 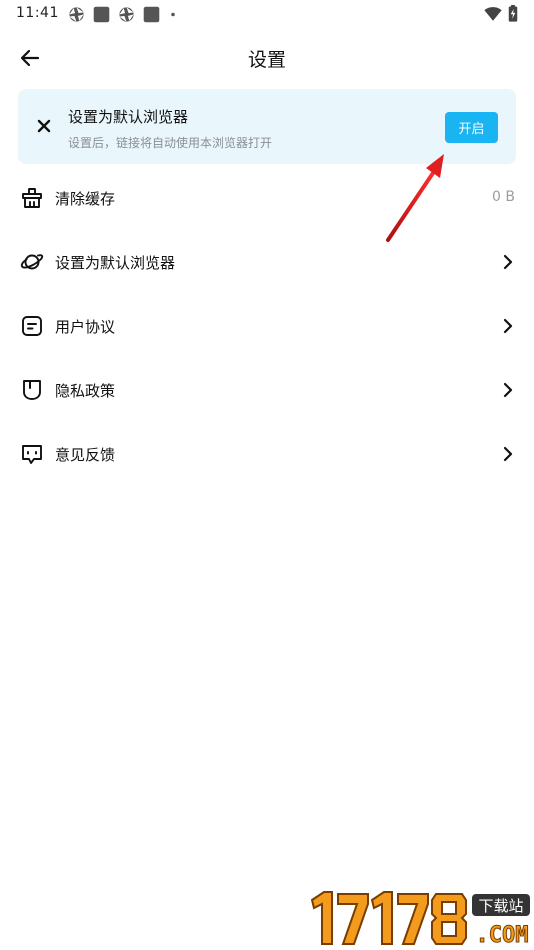 What do you see at coordinates (267, 198) in the screenshot?
I see `settings-item-clear-cache: 清除缓存 0 B` at bounding box center [267, 198].